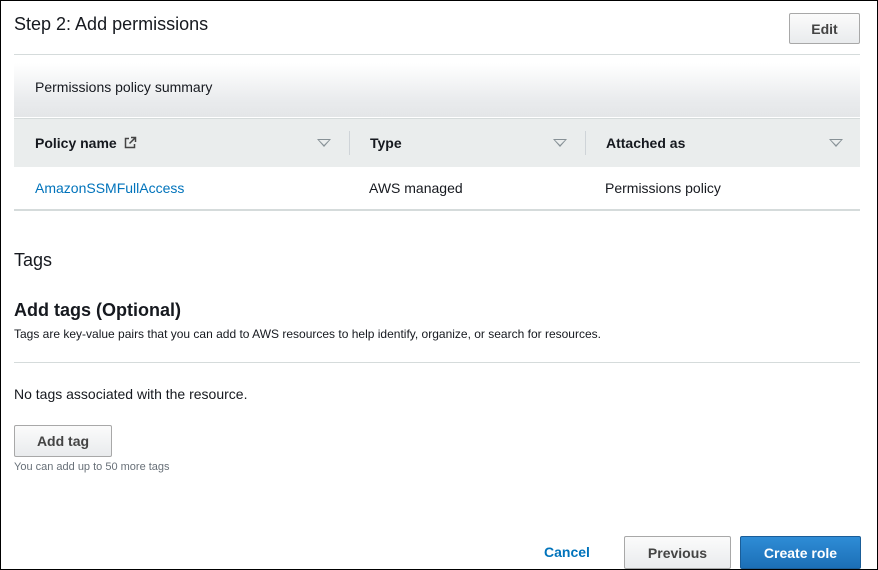  Describe the element at coordinates (437, 142) in the screenshot. I see `permissions-table-header: Policy name Type Attached as` at that location.